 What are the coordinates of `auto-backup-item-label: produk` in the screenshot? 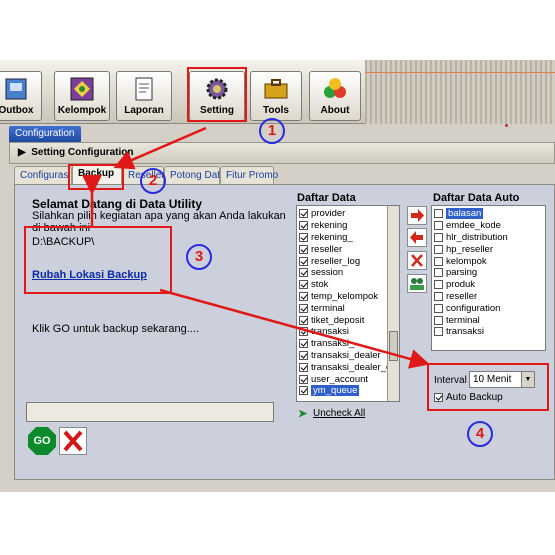 It's located at (461, 285).